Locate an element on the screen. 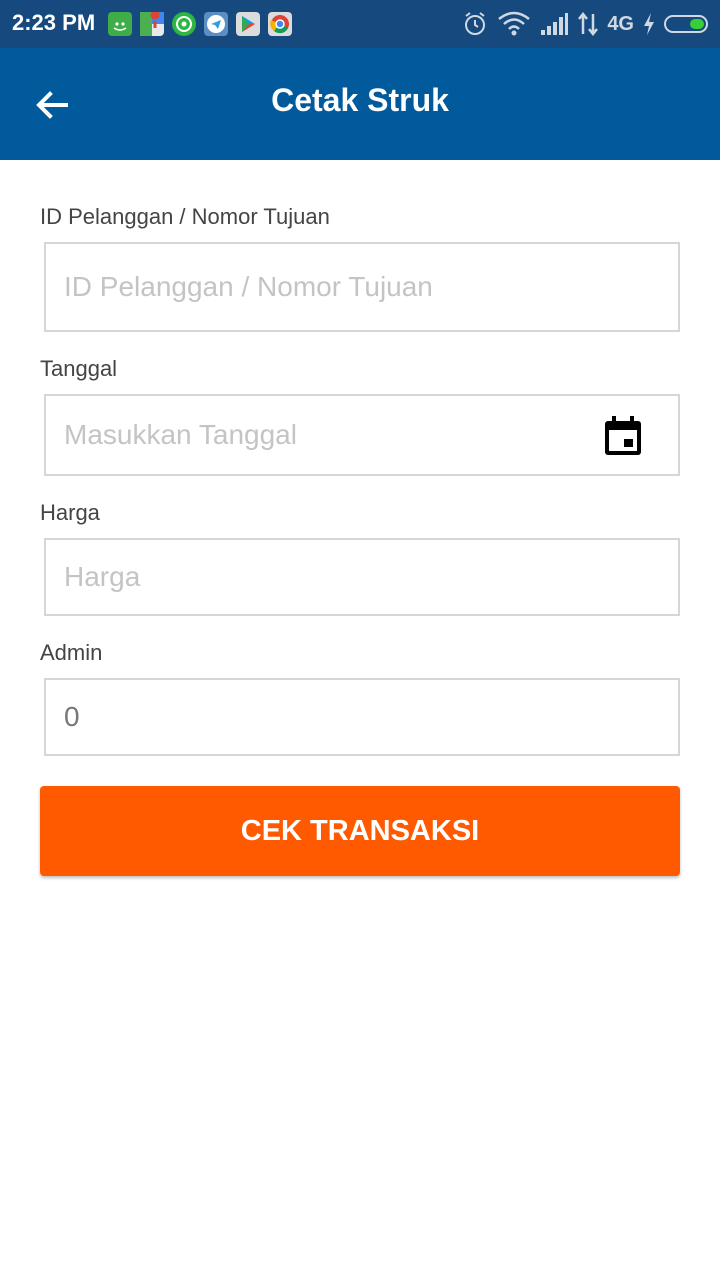 The width and height of the screenshot is (720, 1280). app-bar: Cetak Struk is located at coordinates (360, 104).